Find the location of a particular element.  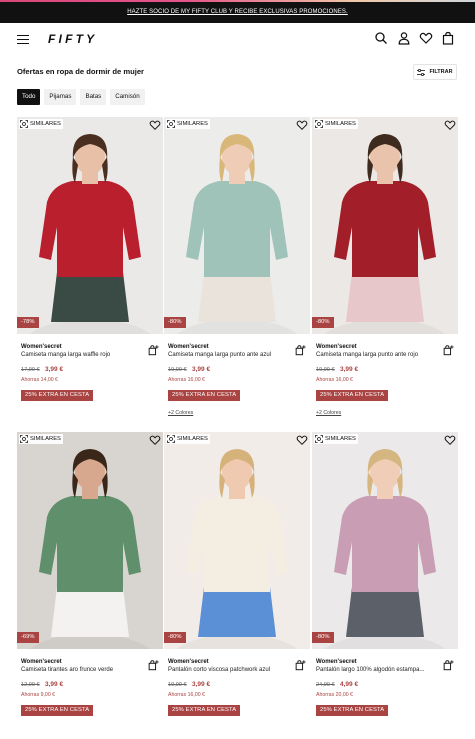

search-icon is located at coordinates (381, 38).